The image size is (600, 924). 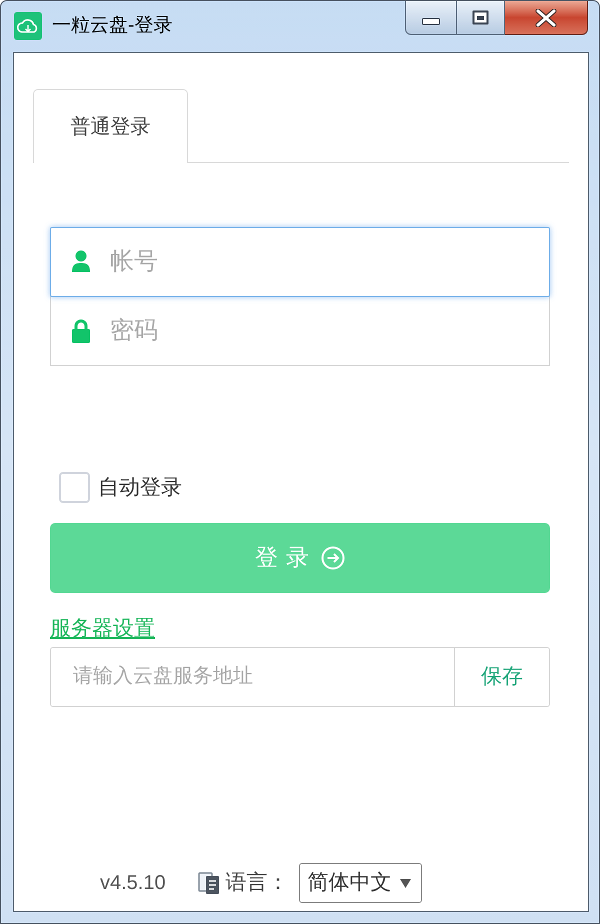 I want to click on checkbox, so click(x=74, y=488).